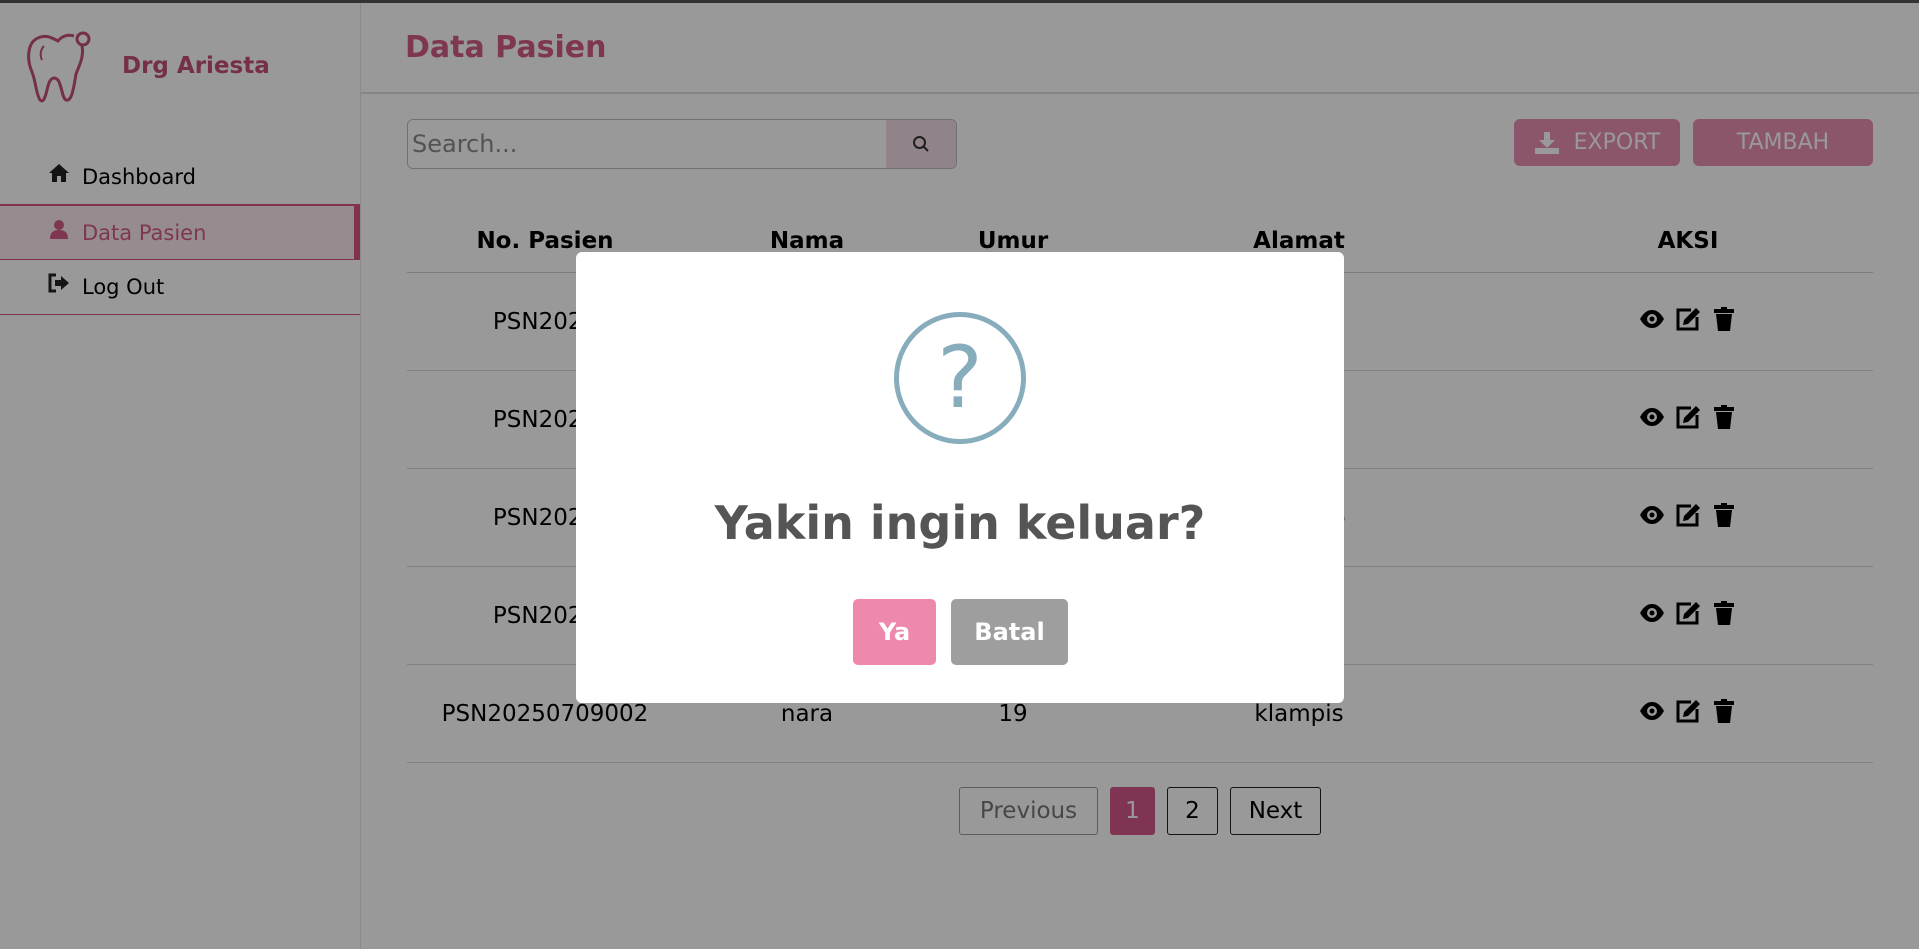  I want to click on question-mark-glyph: ?, so click(960, 378).